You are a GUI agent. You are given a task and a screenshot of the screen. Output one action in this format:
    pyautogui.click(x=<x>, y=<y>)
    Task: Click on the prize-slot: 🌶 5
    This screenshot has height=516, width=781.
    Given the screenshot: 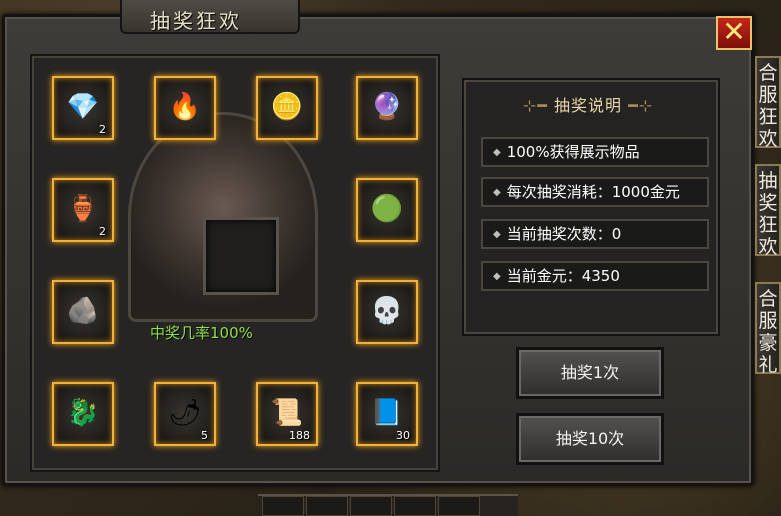 What is the action you would take?
    pyautogui.click(x=185, y=414)
    